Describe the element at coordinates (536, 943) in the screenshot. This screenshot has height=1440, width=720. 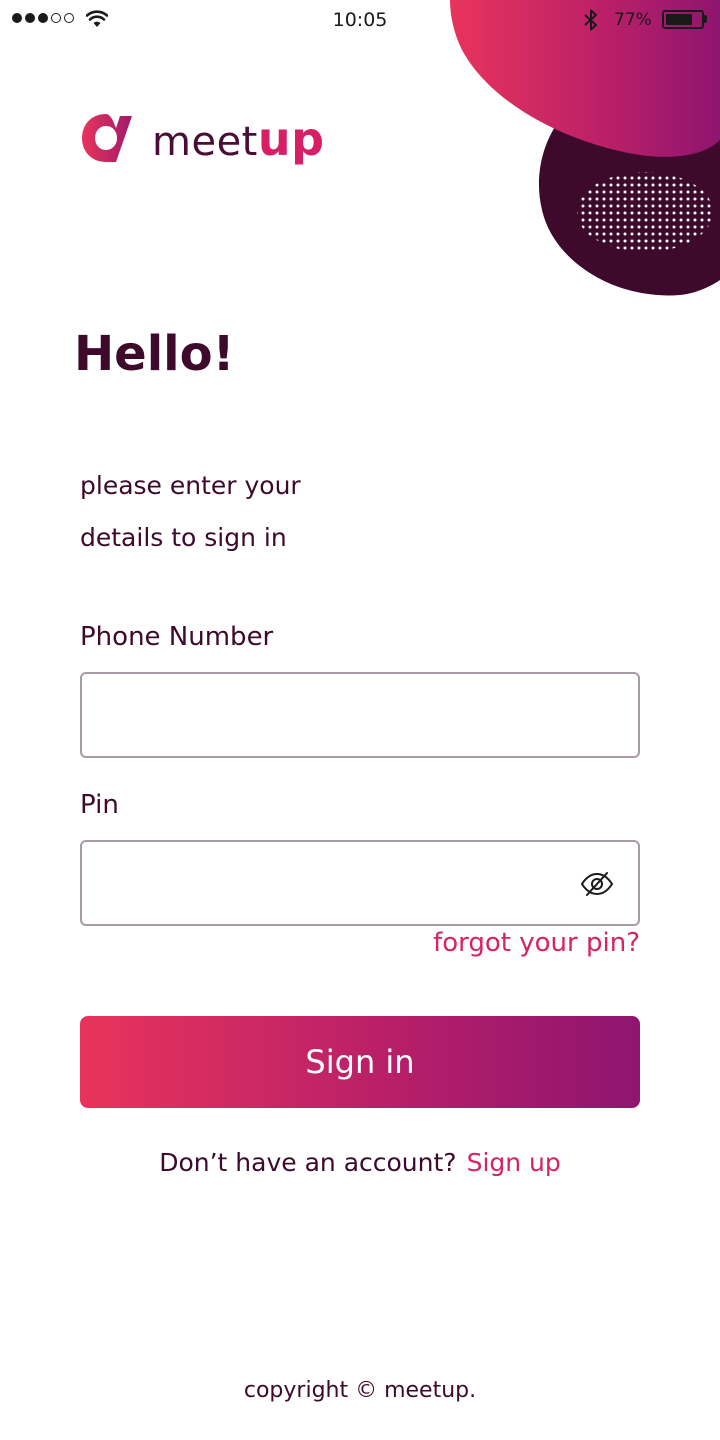
I see `forgot-pin-link: forgot your pin?` at that location.